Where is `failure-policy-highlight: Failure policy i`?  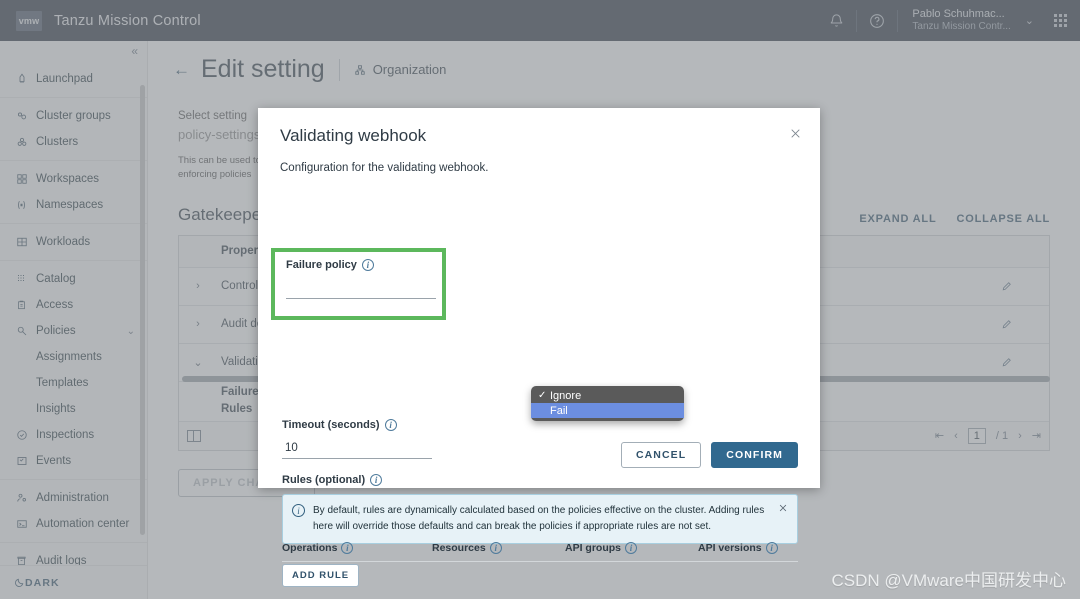 failure-policy-highlight: Failure policy i is located at coordinates (358, 284).